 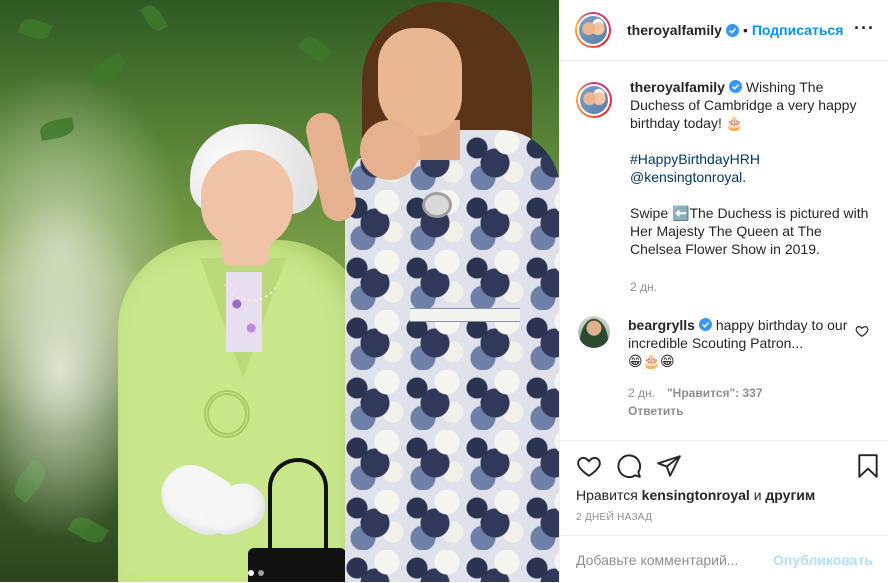 What do you see at coordinates (686, 177) in the screenshot?
I see `mention-link: @kensingtonroyal` at bounding box center [686, 177].